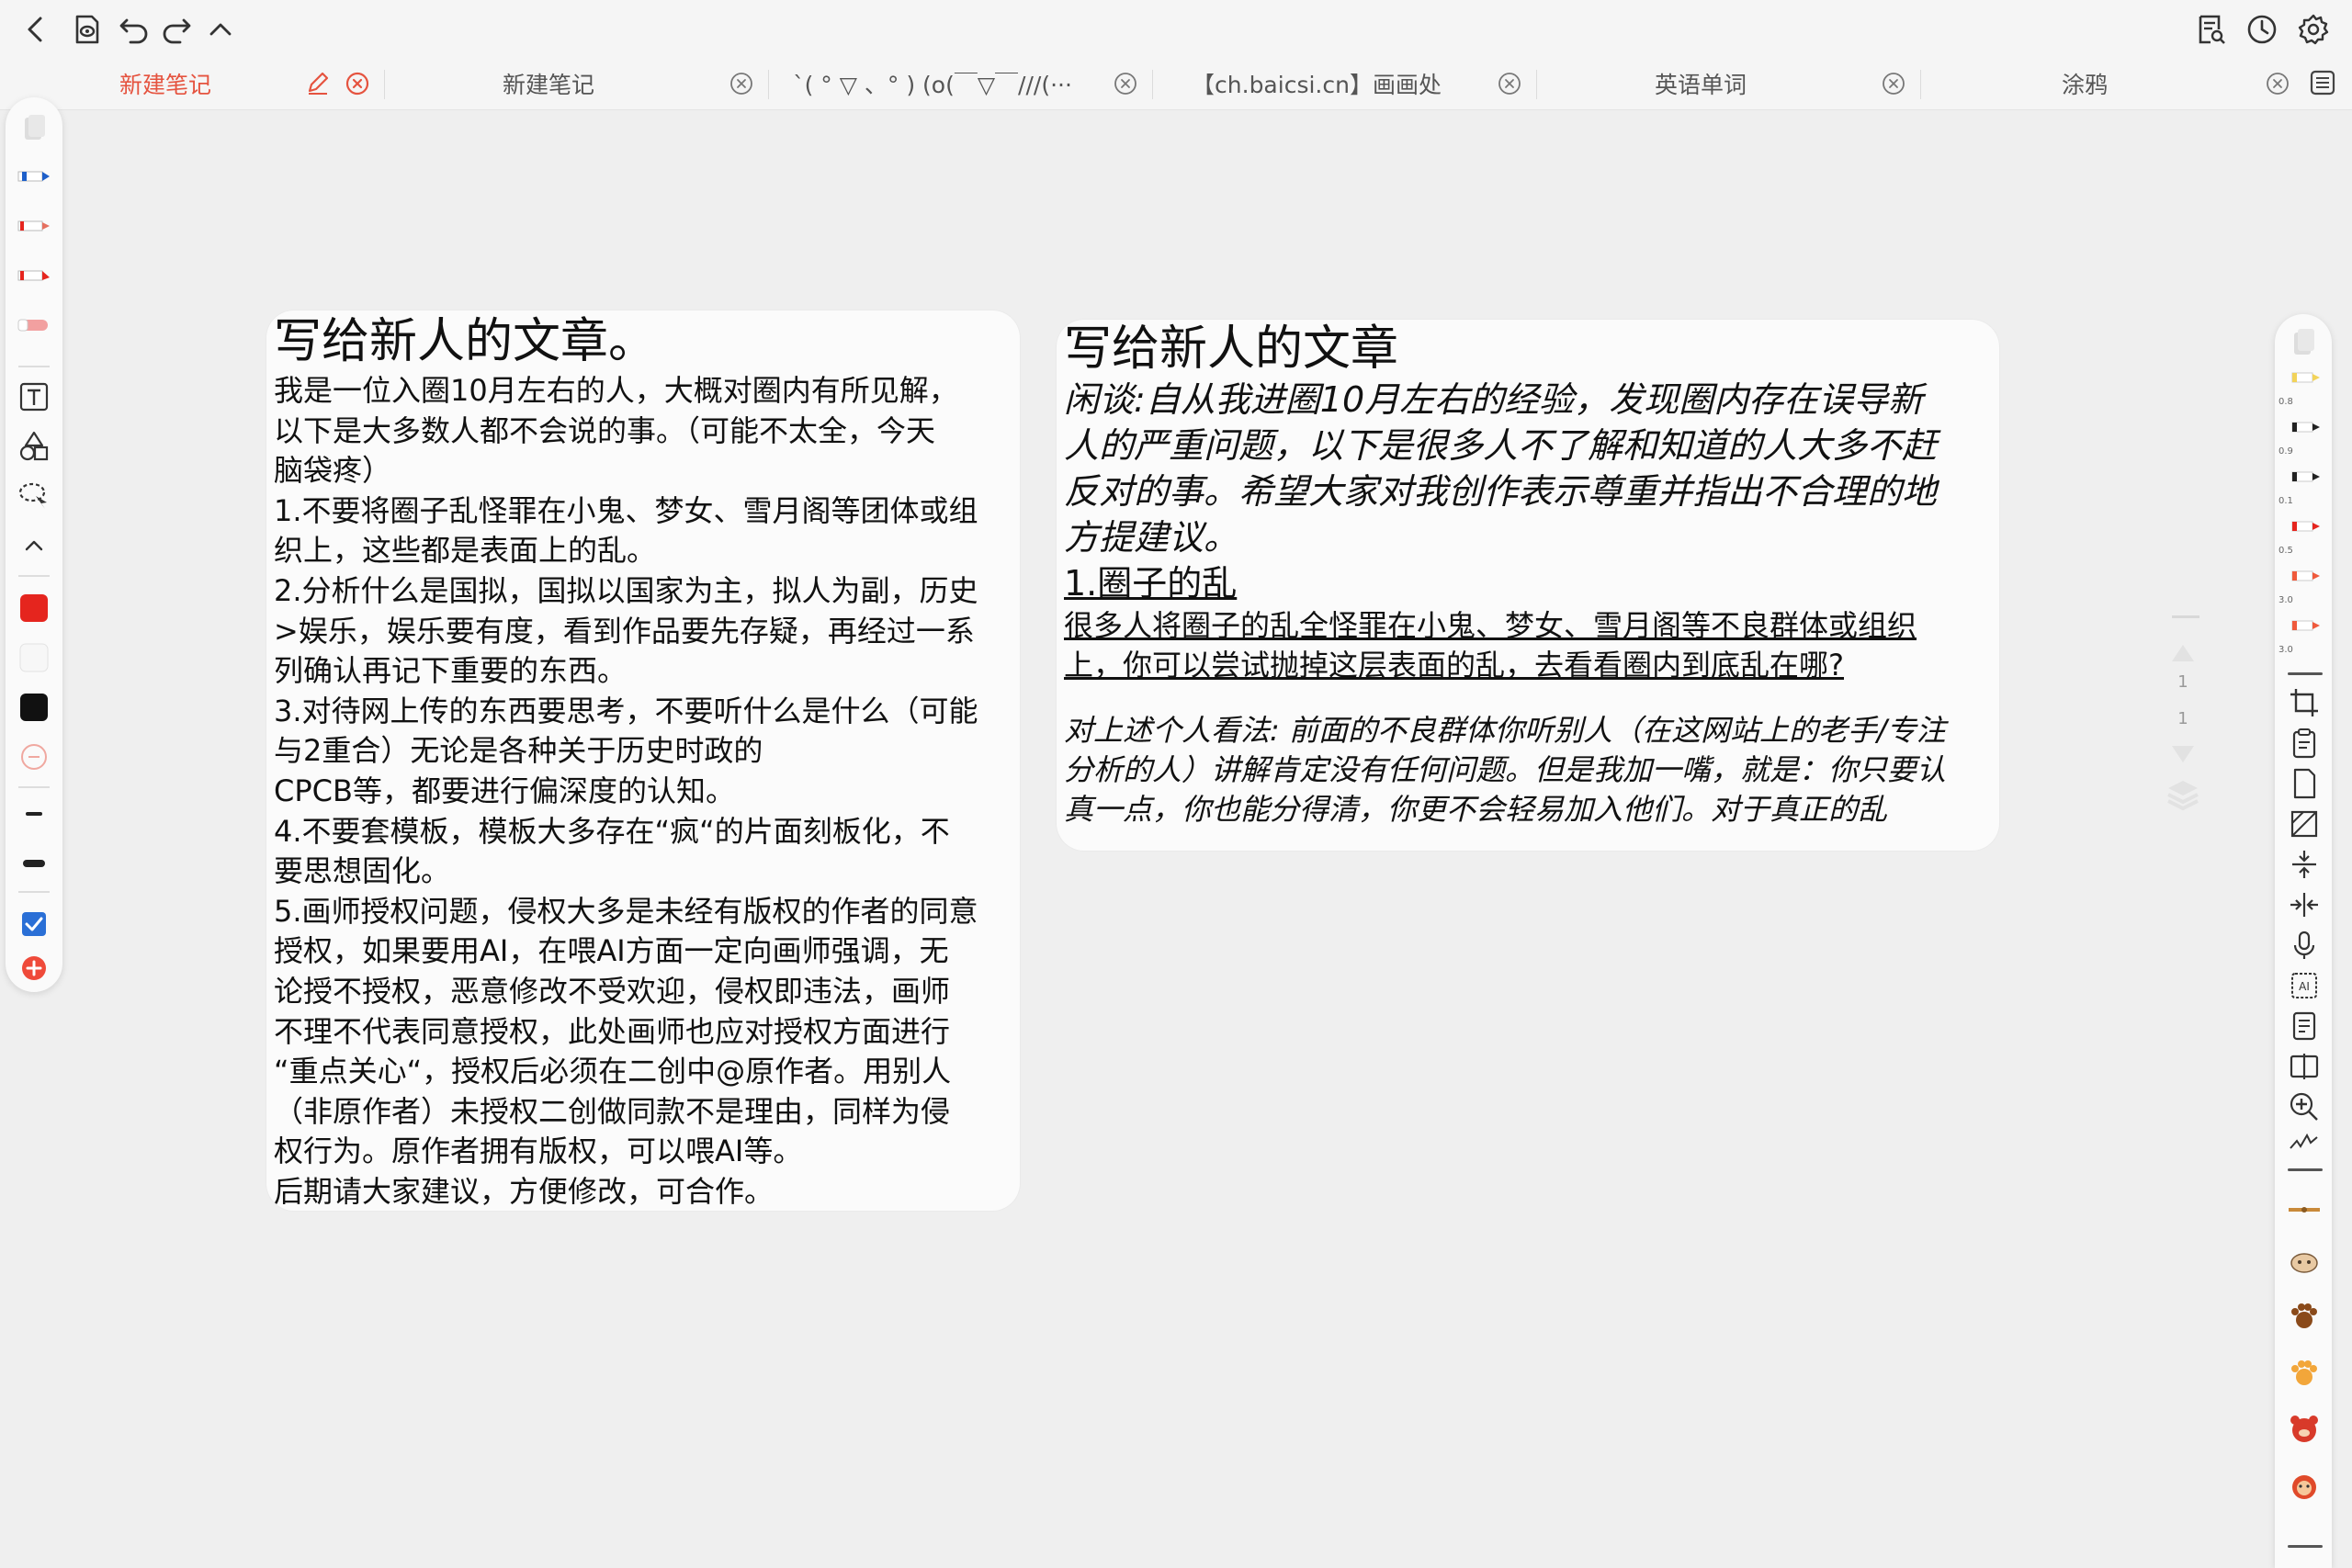 The height and width of the screenshot is (1568, 2352). Describe the element at coordinates (2305, 986) in the screenshot. I see `ai-assistant-icon: AI` at that location.